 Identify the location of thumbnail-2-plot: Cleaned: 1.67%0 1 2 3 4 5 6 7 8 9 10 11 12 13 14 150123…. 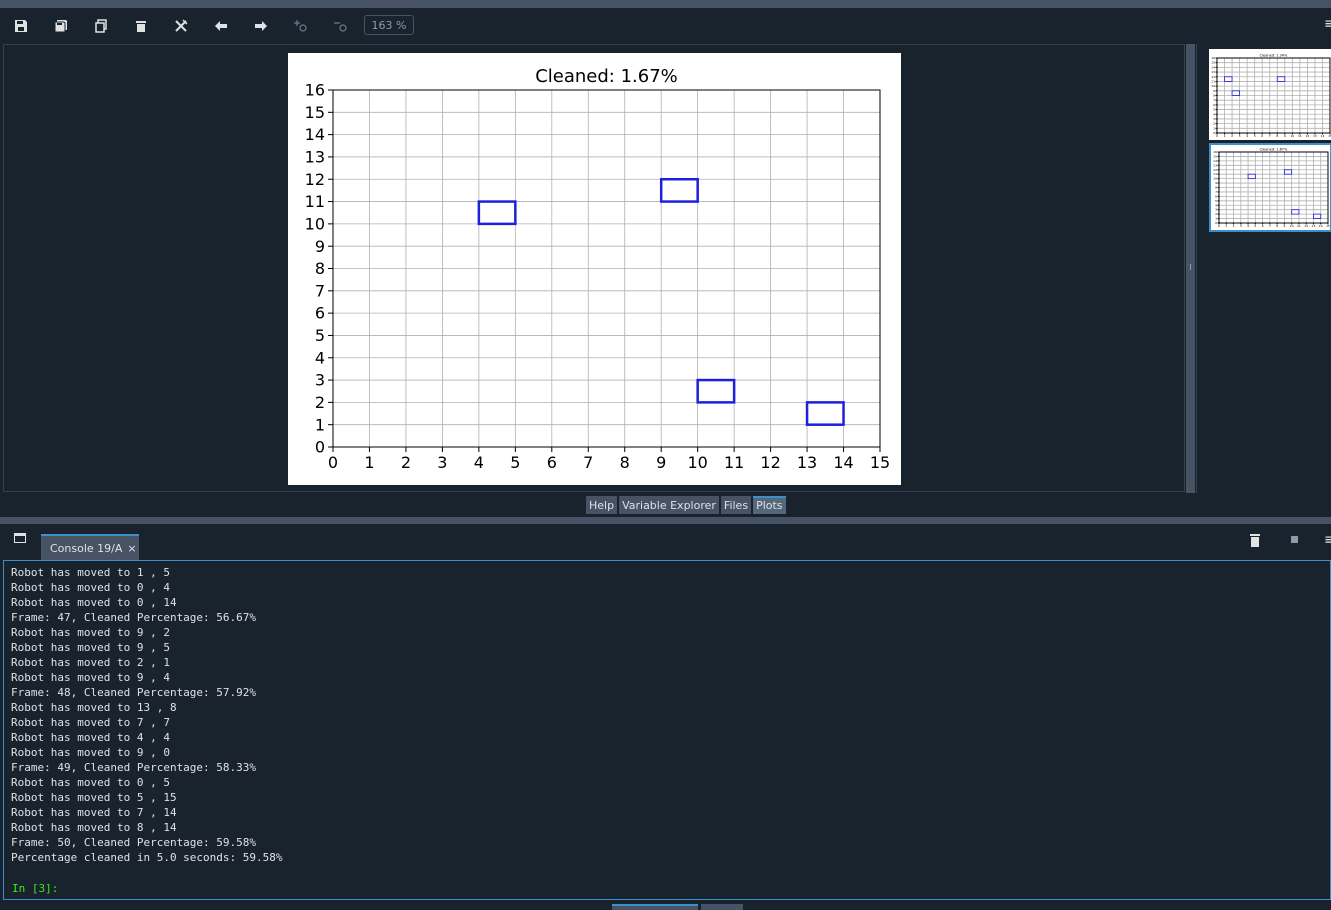
(1271, 187).